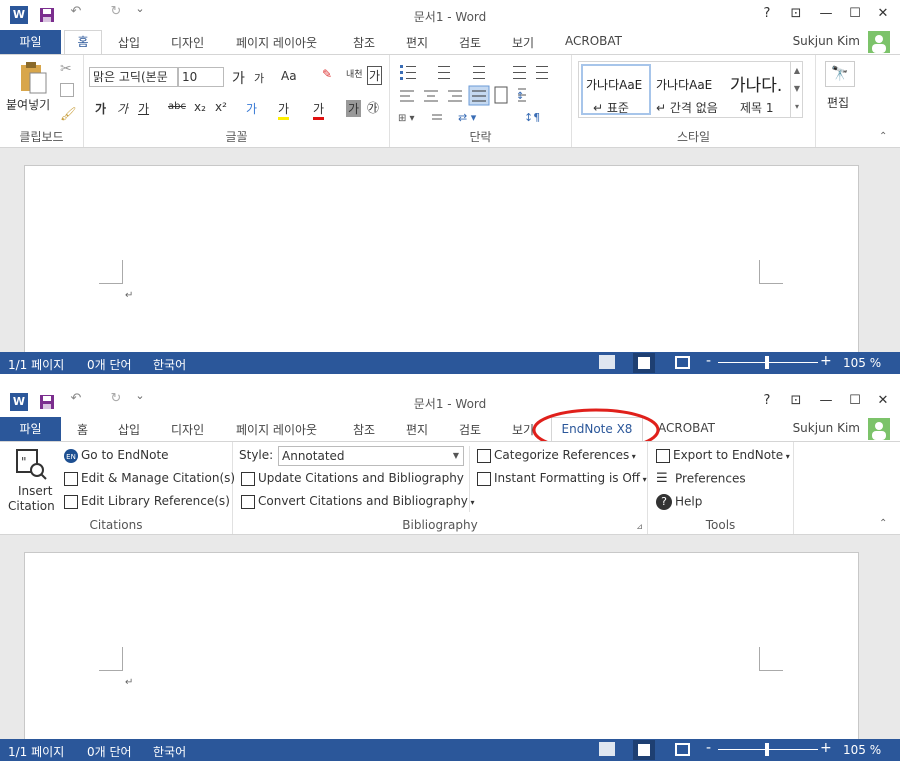  Describe the element at coordinates (238, 78) in the screenshot. I see `grow-font-button: 가` at that location.